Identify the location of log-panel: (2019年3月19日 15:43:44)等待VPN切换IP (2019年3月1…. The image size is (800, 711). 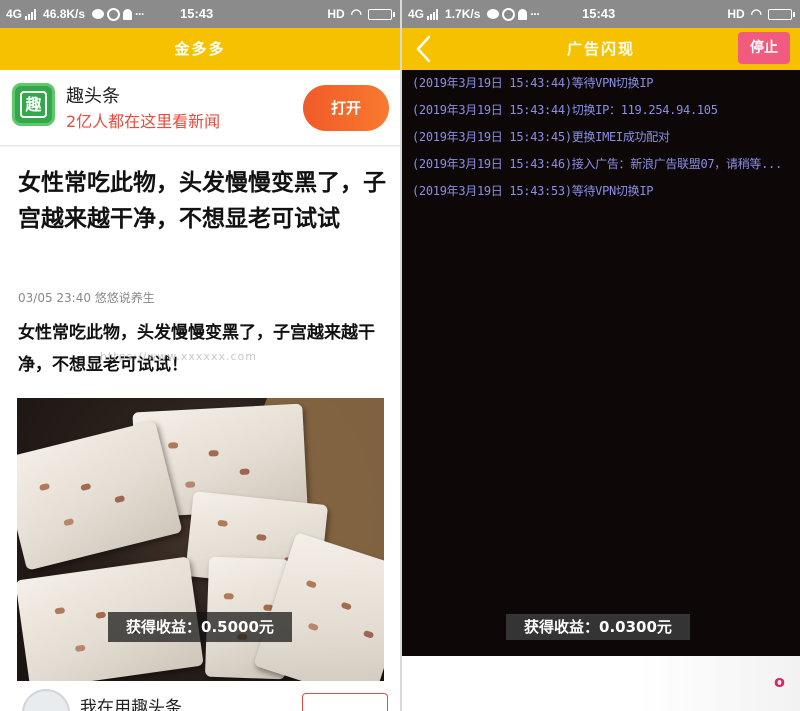
(602, 141).